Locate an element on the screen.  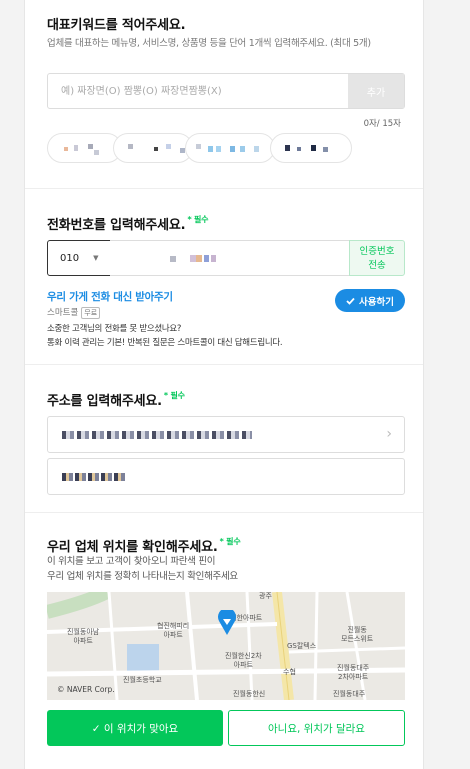
call-delegate-link: 우리 가게 전화 대신 받아주기 is located at coordinates (110, 296).